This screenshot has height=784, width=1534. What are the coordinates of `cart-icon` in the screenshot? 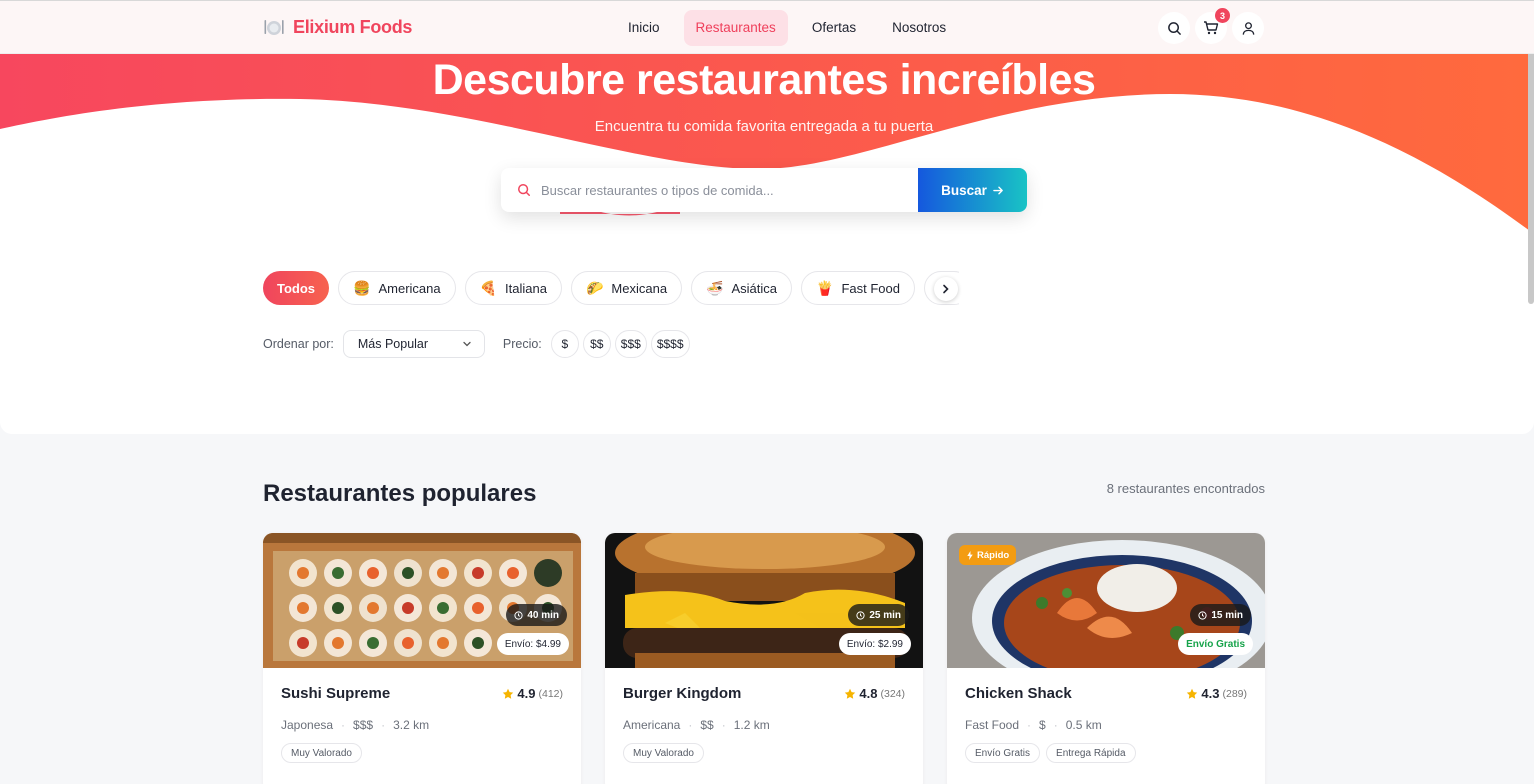 It's located at (1211, 28).